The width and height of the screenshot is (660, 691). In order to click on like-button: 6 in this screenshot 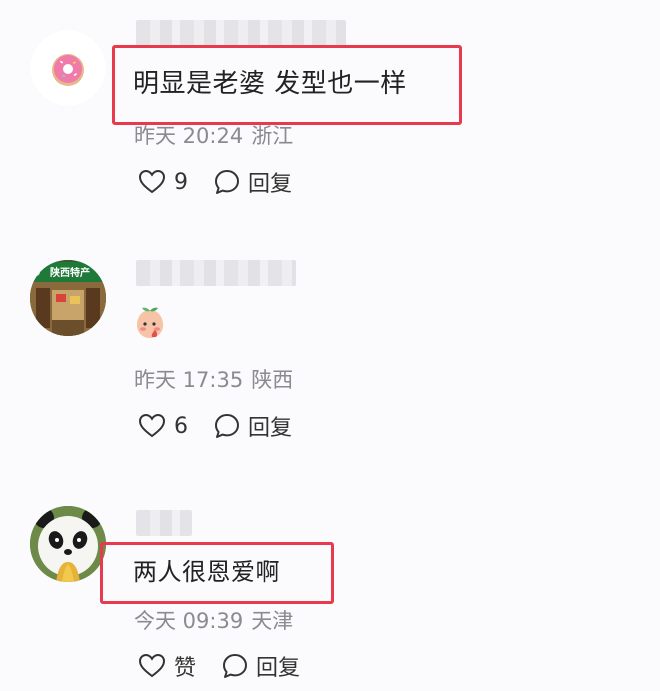, I will do `click(163, 426)`.